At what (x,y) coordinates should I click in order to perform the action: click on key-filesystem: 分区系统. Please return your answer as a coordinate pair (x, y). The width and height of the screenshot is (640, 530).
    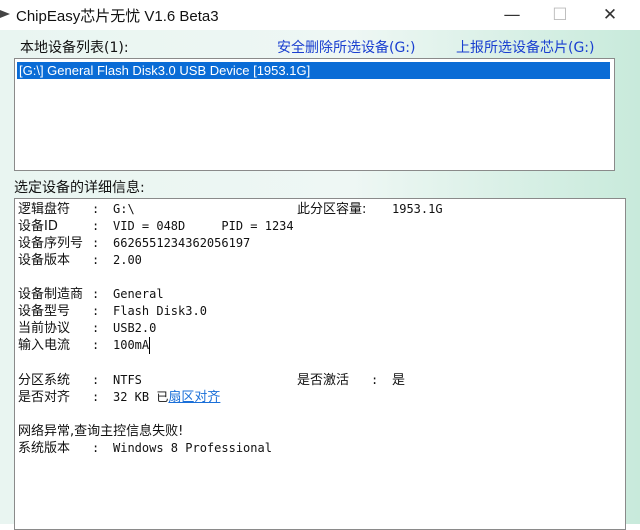
    Looking at the image, I should click on (44, 380).